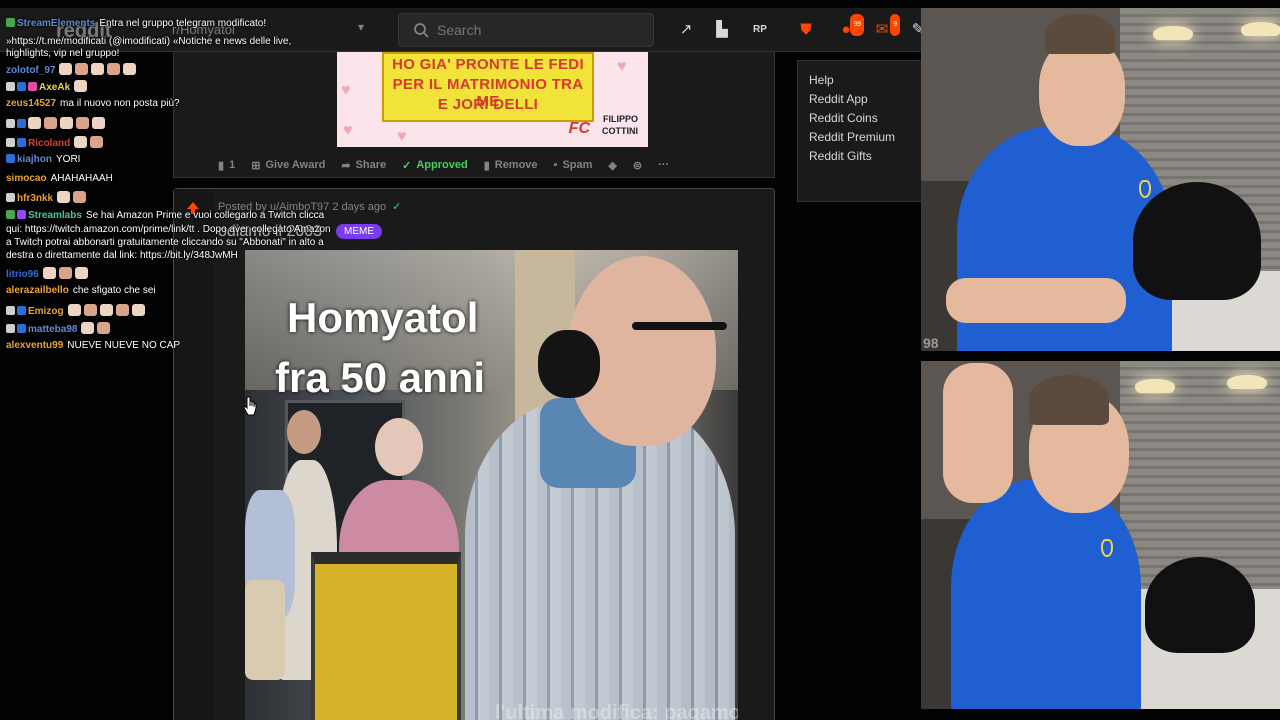  I want to click on mail-count-badge: 9, so click(895, 25).